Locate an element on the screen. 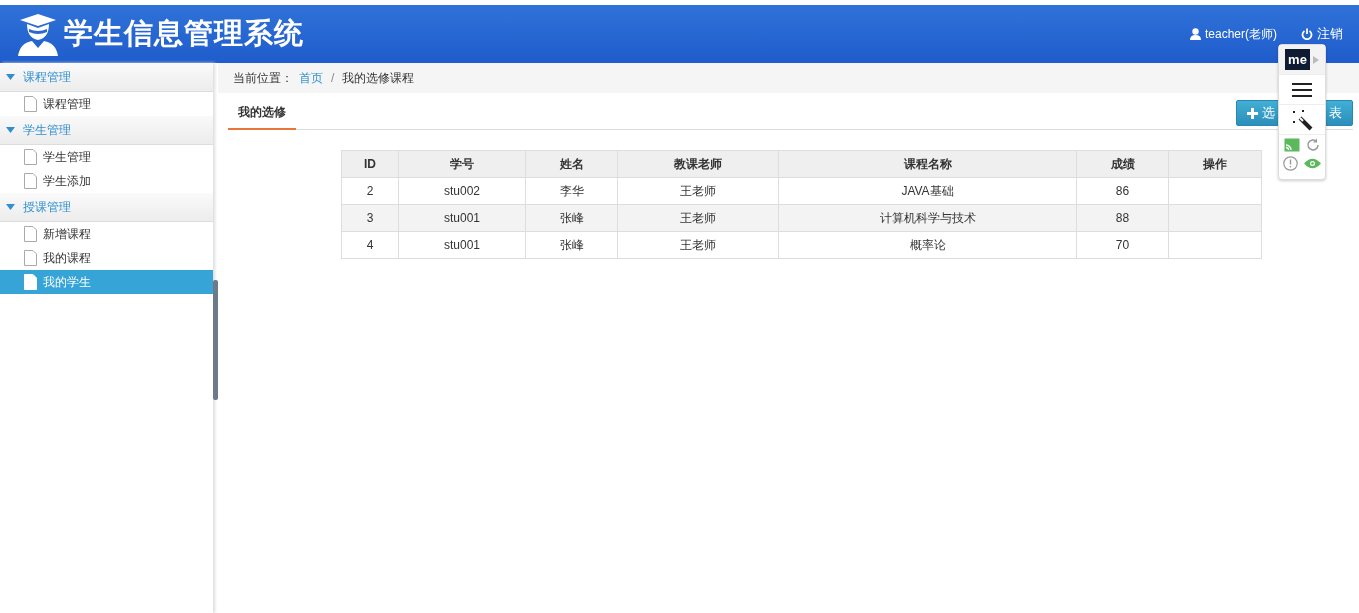 The image size is (1359, 613). column-header: 教课老师 is located at coordinates (698, 164).